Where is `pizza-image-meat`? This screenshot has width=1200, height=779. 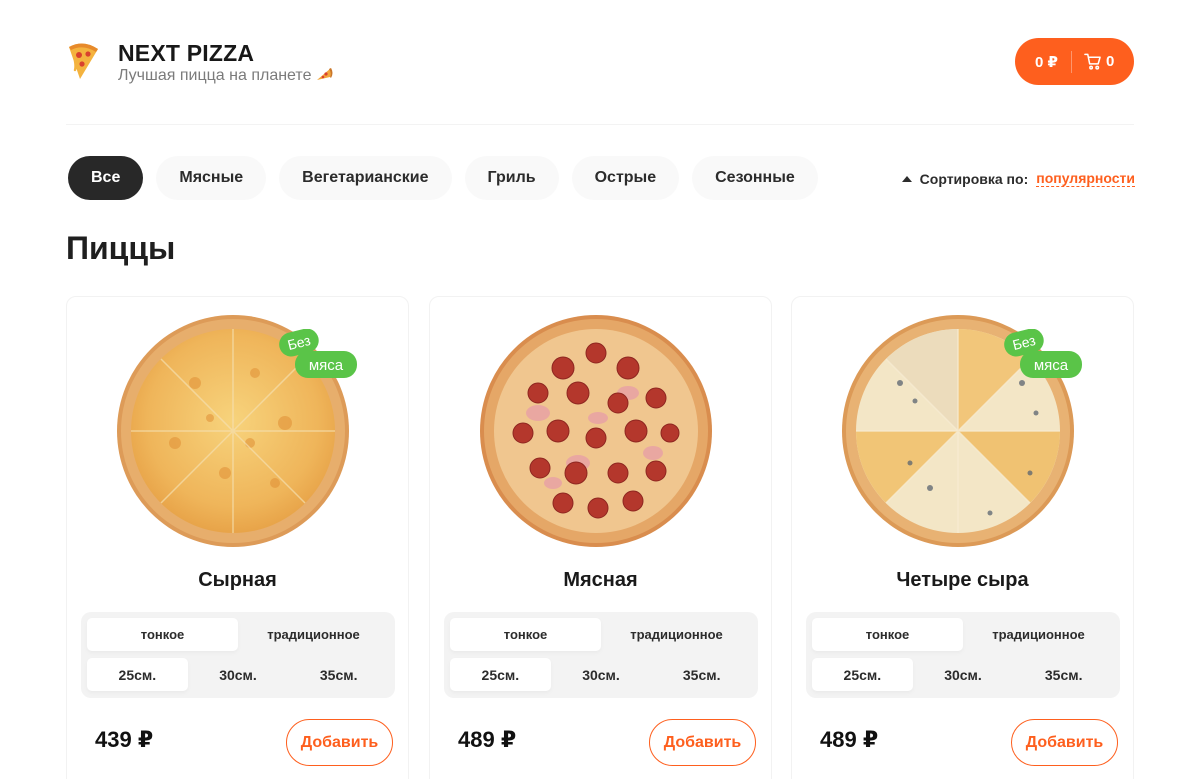
pizza-image-meat is located at coordinates (596, 431).